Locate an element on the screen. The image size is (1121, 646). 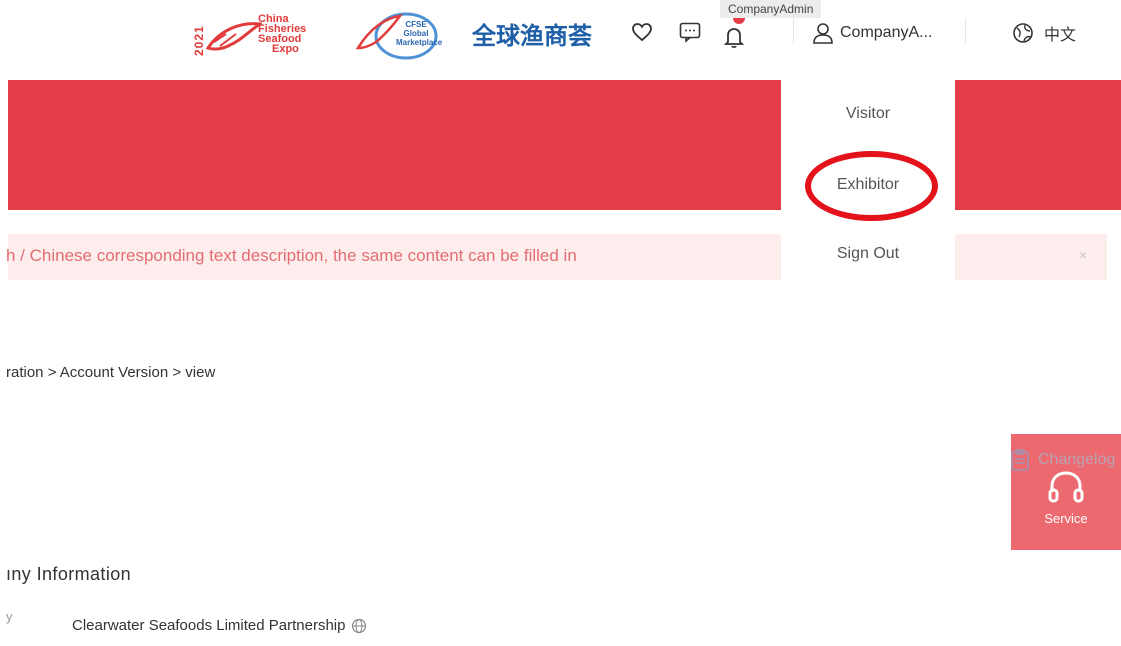
service-label: Service is located at coordinates (1066, 518).